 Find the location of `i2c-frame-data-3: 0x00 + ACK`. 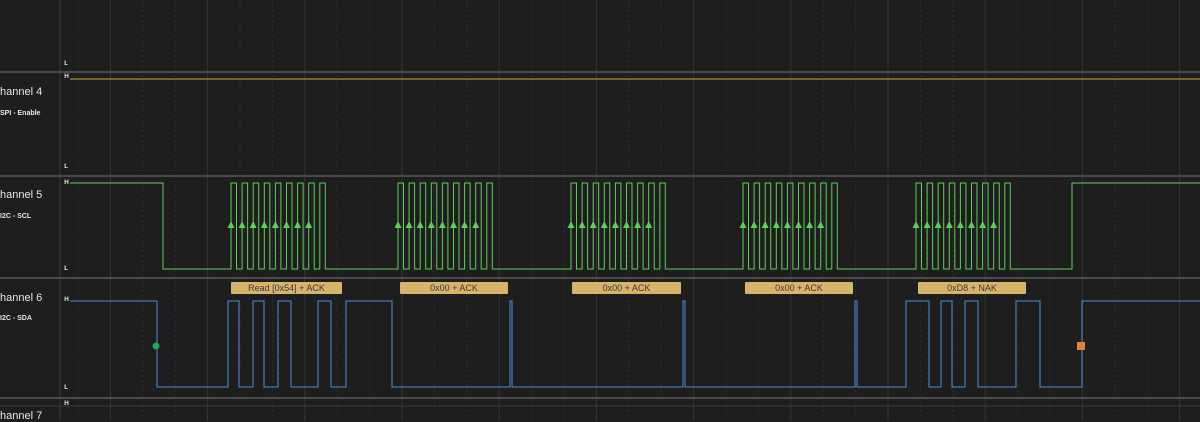

i2c-frame-data-3: 0x00 + ACK is located at coordinates (799, 288).